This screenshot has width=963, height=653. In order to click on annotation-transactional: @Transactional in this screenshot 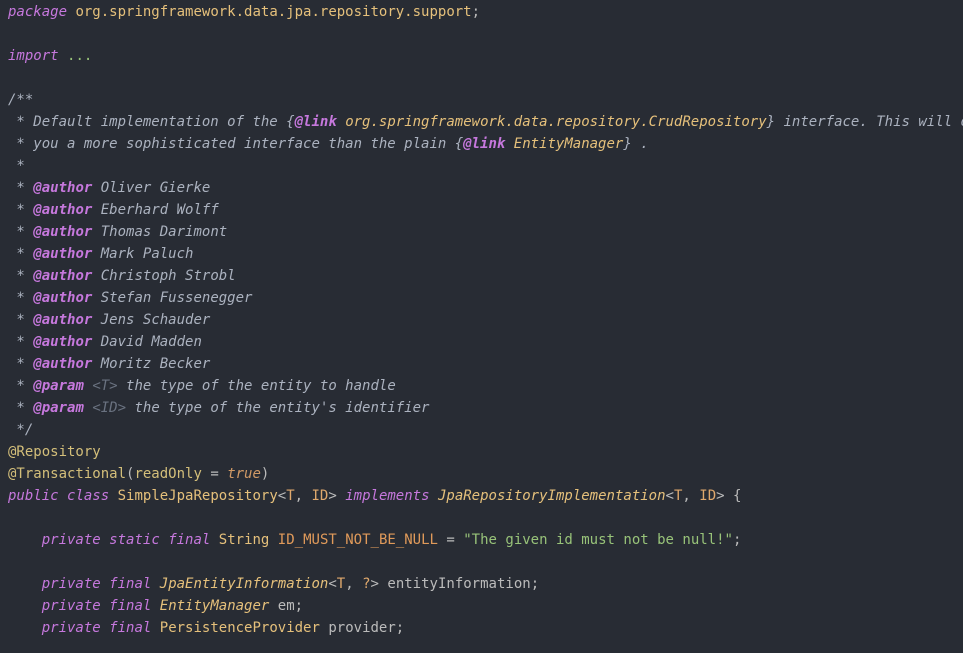, I will do `click(67, 474)`.